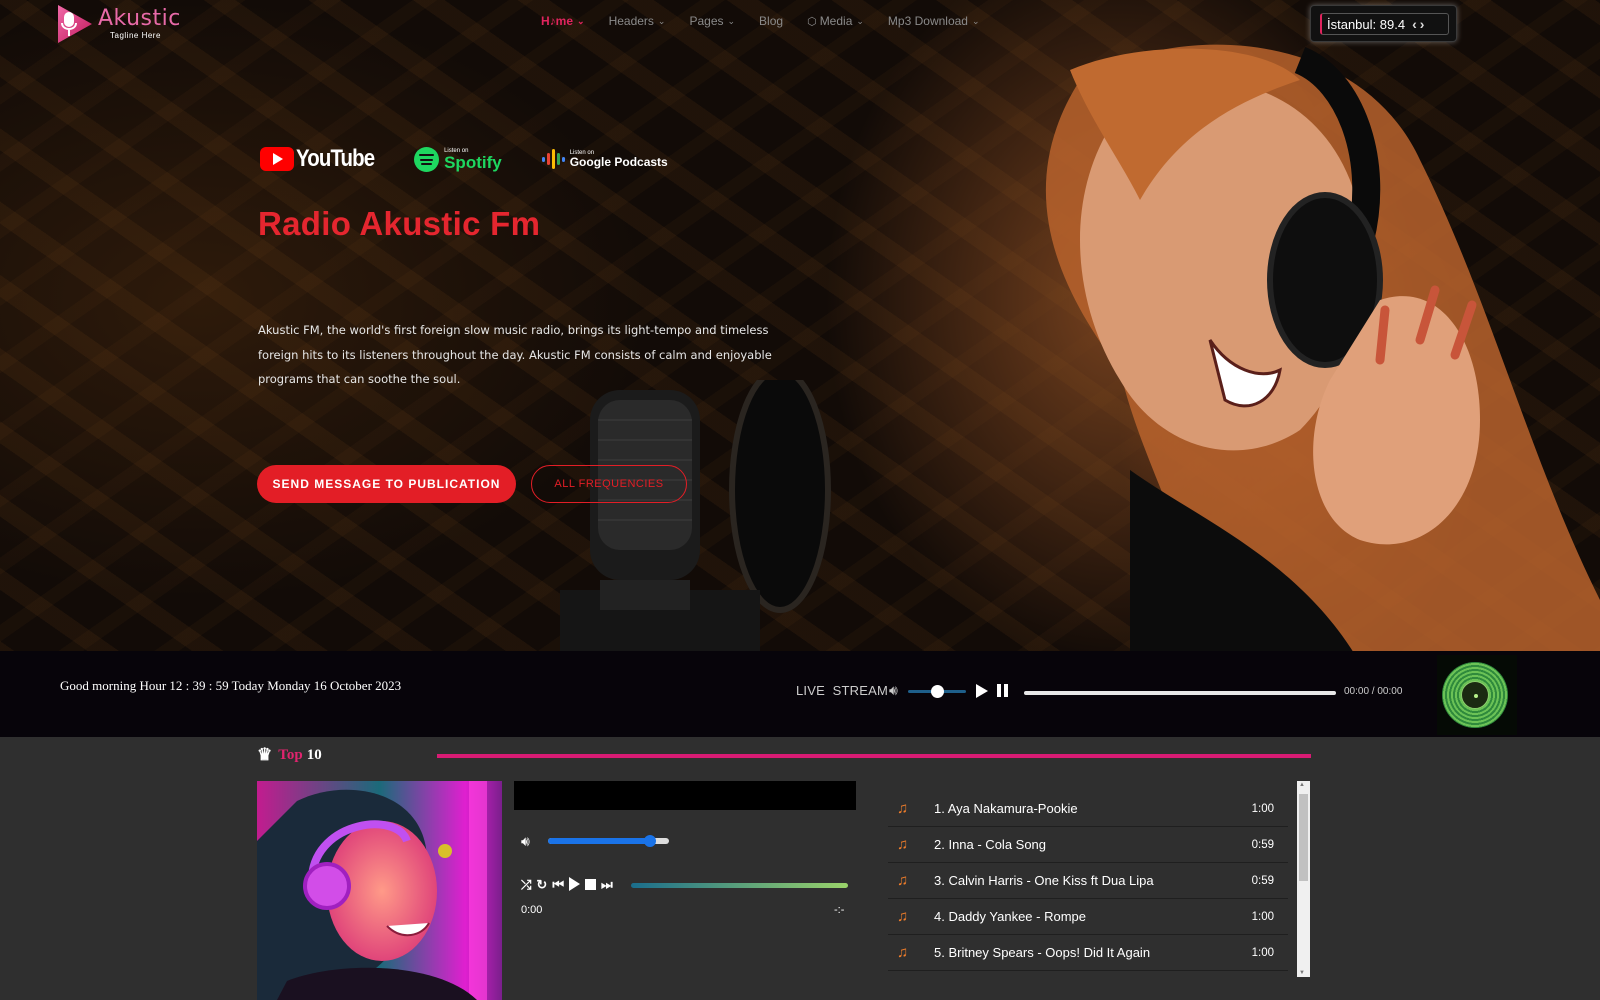 This screenshot has height=1000, width=1600. I want to click on frequency-text: İstanbul: 89.4, so click(1366, 24).